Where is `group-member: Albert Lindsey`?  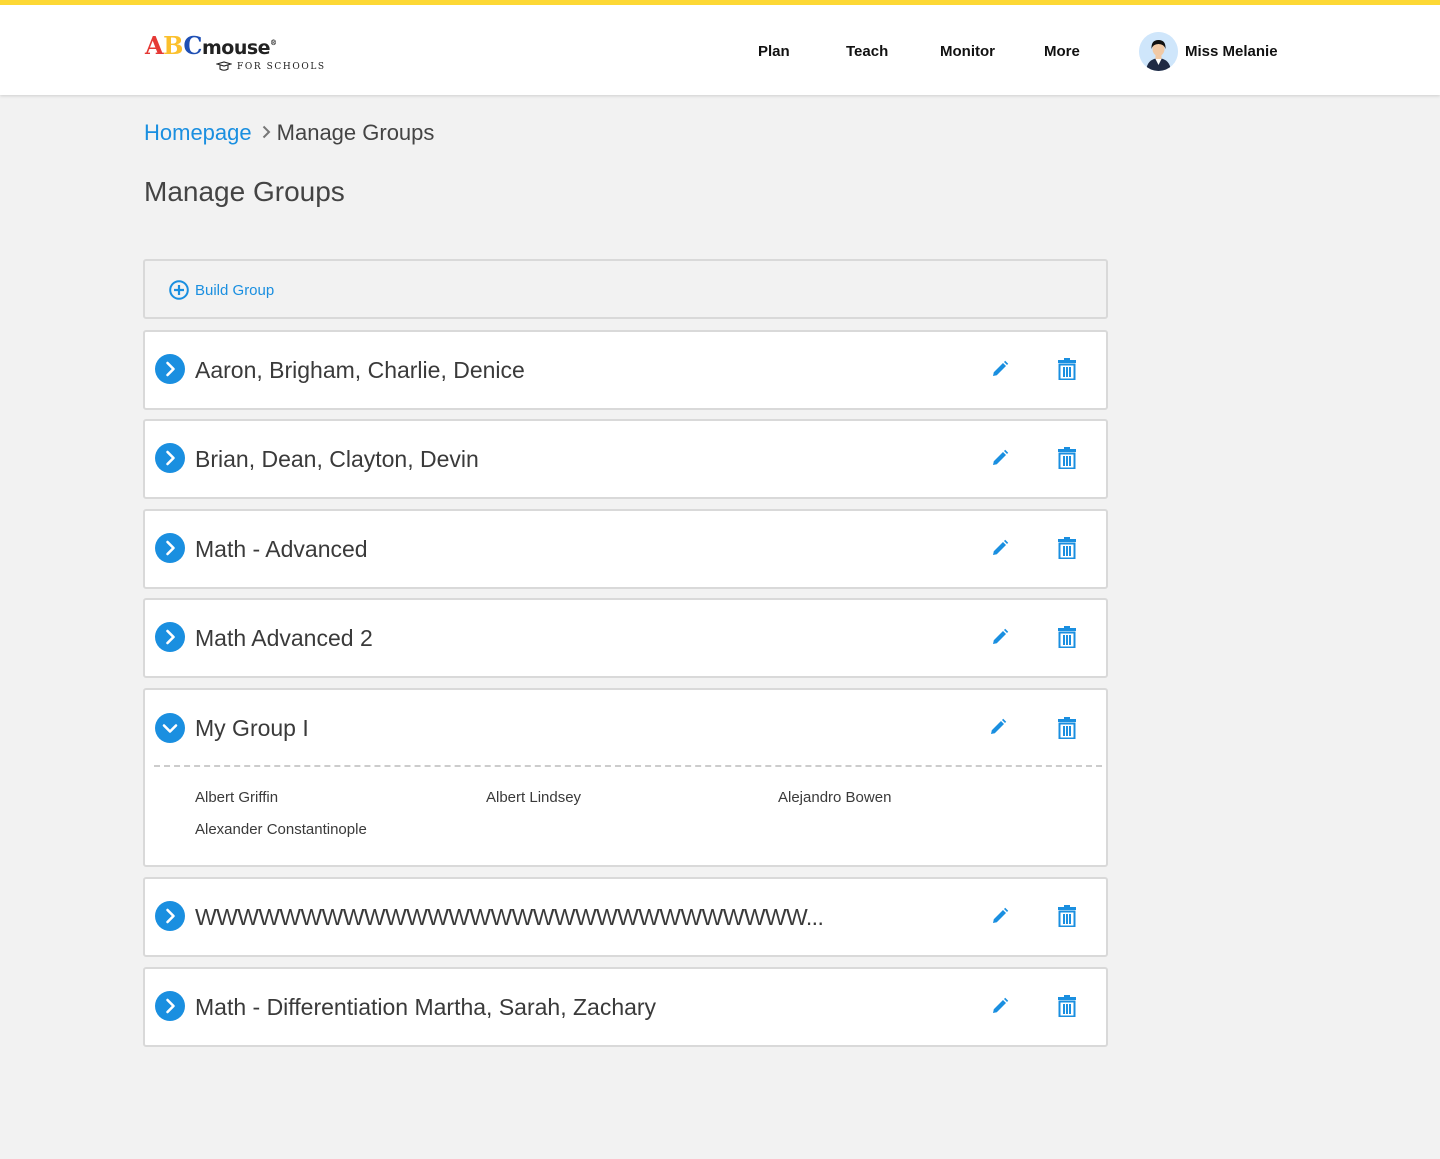 group-member: Albert Lindsey is located at coordinates (534, 797).